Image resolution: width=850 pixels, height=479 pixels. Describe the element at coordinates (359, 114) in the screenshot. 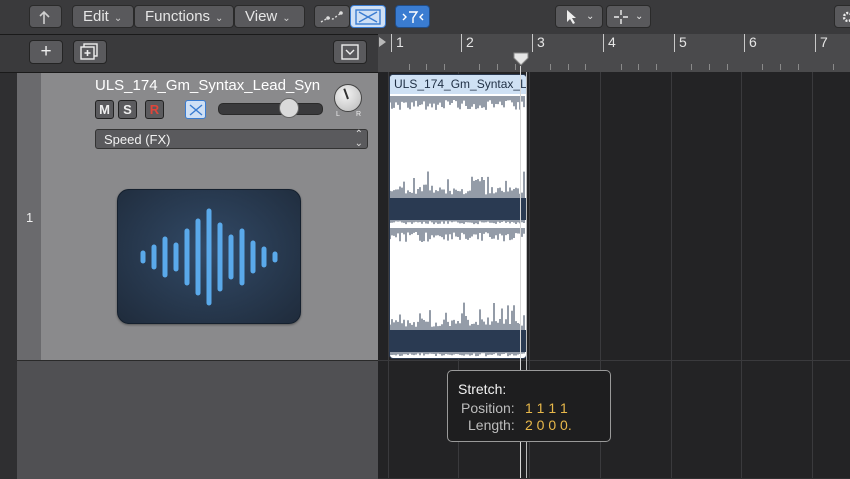

I see `pan-right-label: R` at that location.